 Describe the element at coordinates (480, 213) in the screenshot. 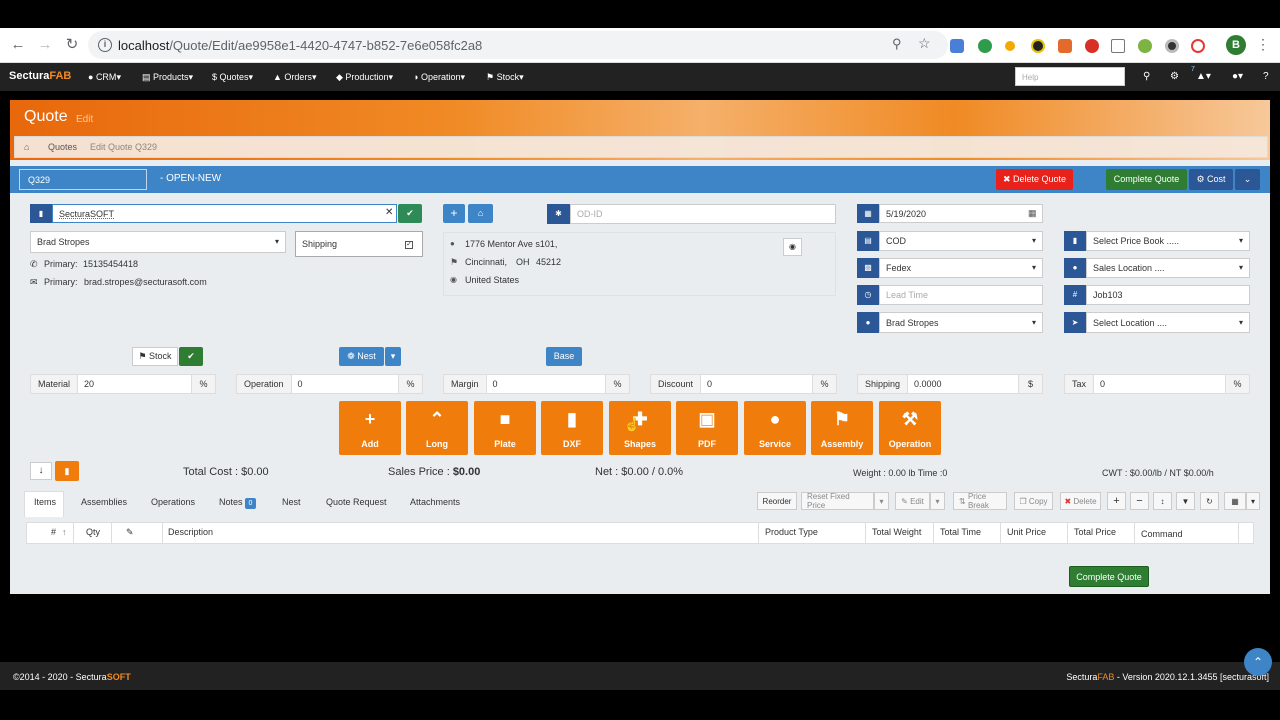

I see `home-address-icon: ⌂` at that location.